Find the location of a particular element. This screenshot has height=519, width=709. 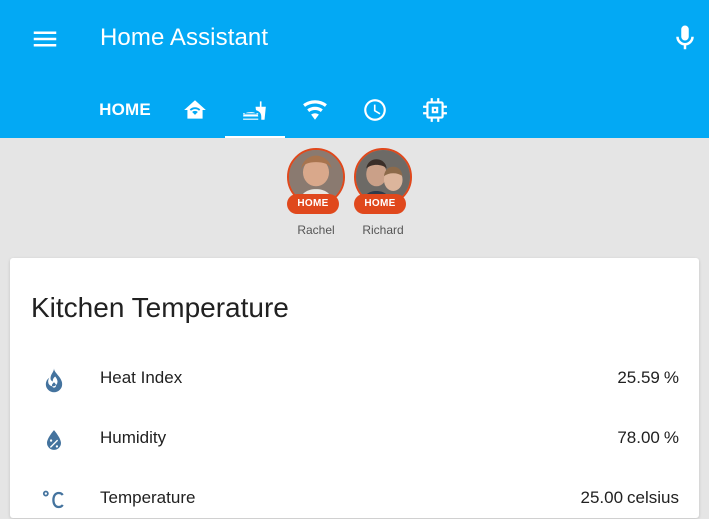

fire-icon is located at coordinates (54, 380).